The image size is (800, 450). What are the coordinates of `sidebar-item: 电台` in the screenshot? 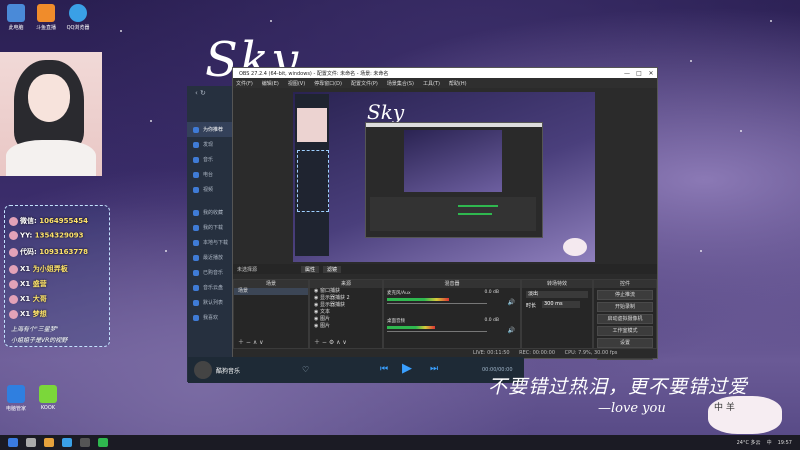 It's located at (210, 174).